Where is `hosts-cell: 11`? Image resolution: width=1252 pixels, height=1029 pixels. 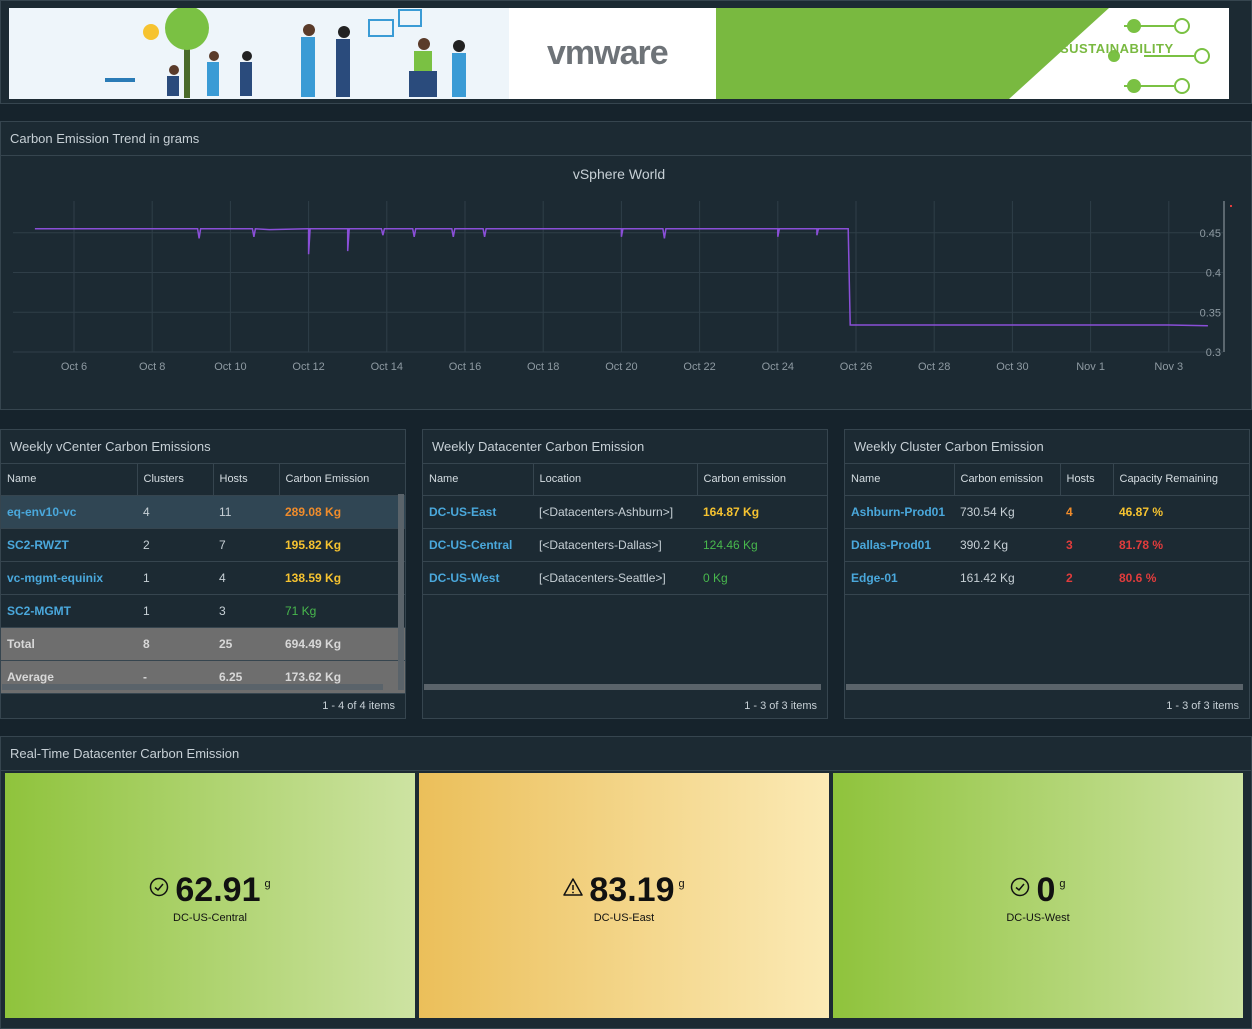 hosts-cell: 11 is located at coordinates (246, 512).